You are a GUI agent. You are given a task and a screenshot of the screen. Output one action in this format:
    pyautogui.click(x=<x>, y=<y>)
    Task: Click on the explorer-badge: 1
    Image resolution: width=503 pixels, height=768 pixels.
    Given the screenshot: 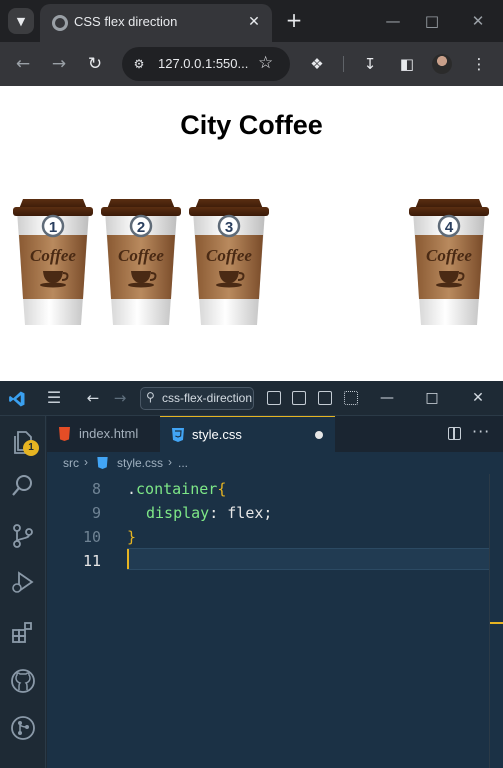 What is the action you would take?
    pyautogui.click(x=31, y=448)
    